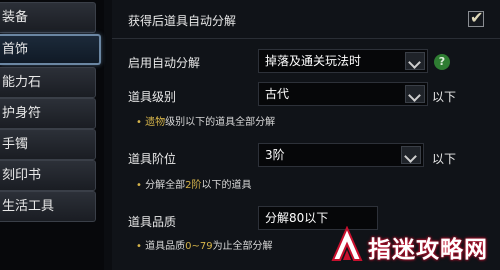 This screenshot has width=500, height=270. Describe the element at coordinates (442, 62) in the screenshot. I see `help-icon: ?` at that location.